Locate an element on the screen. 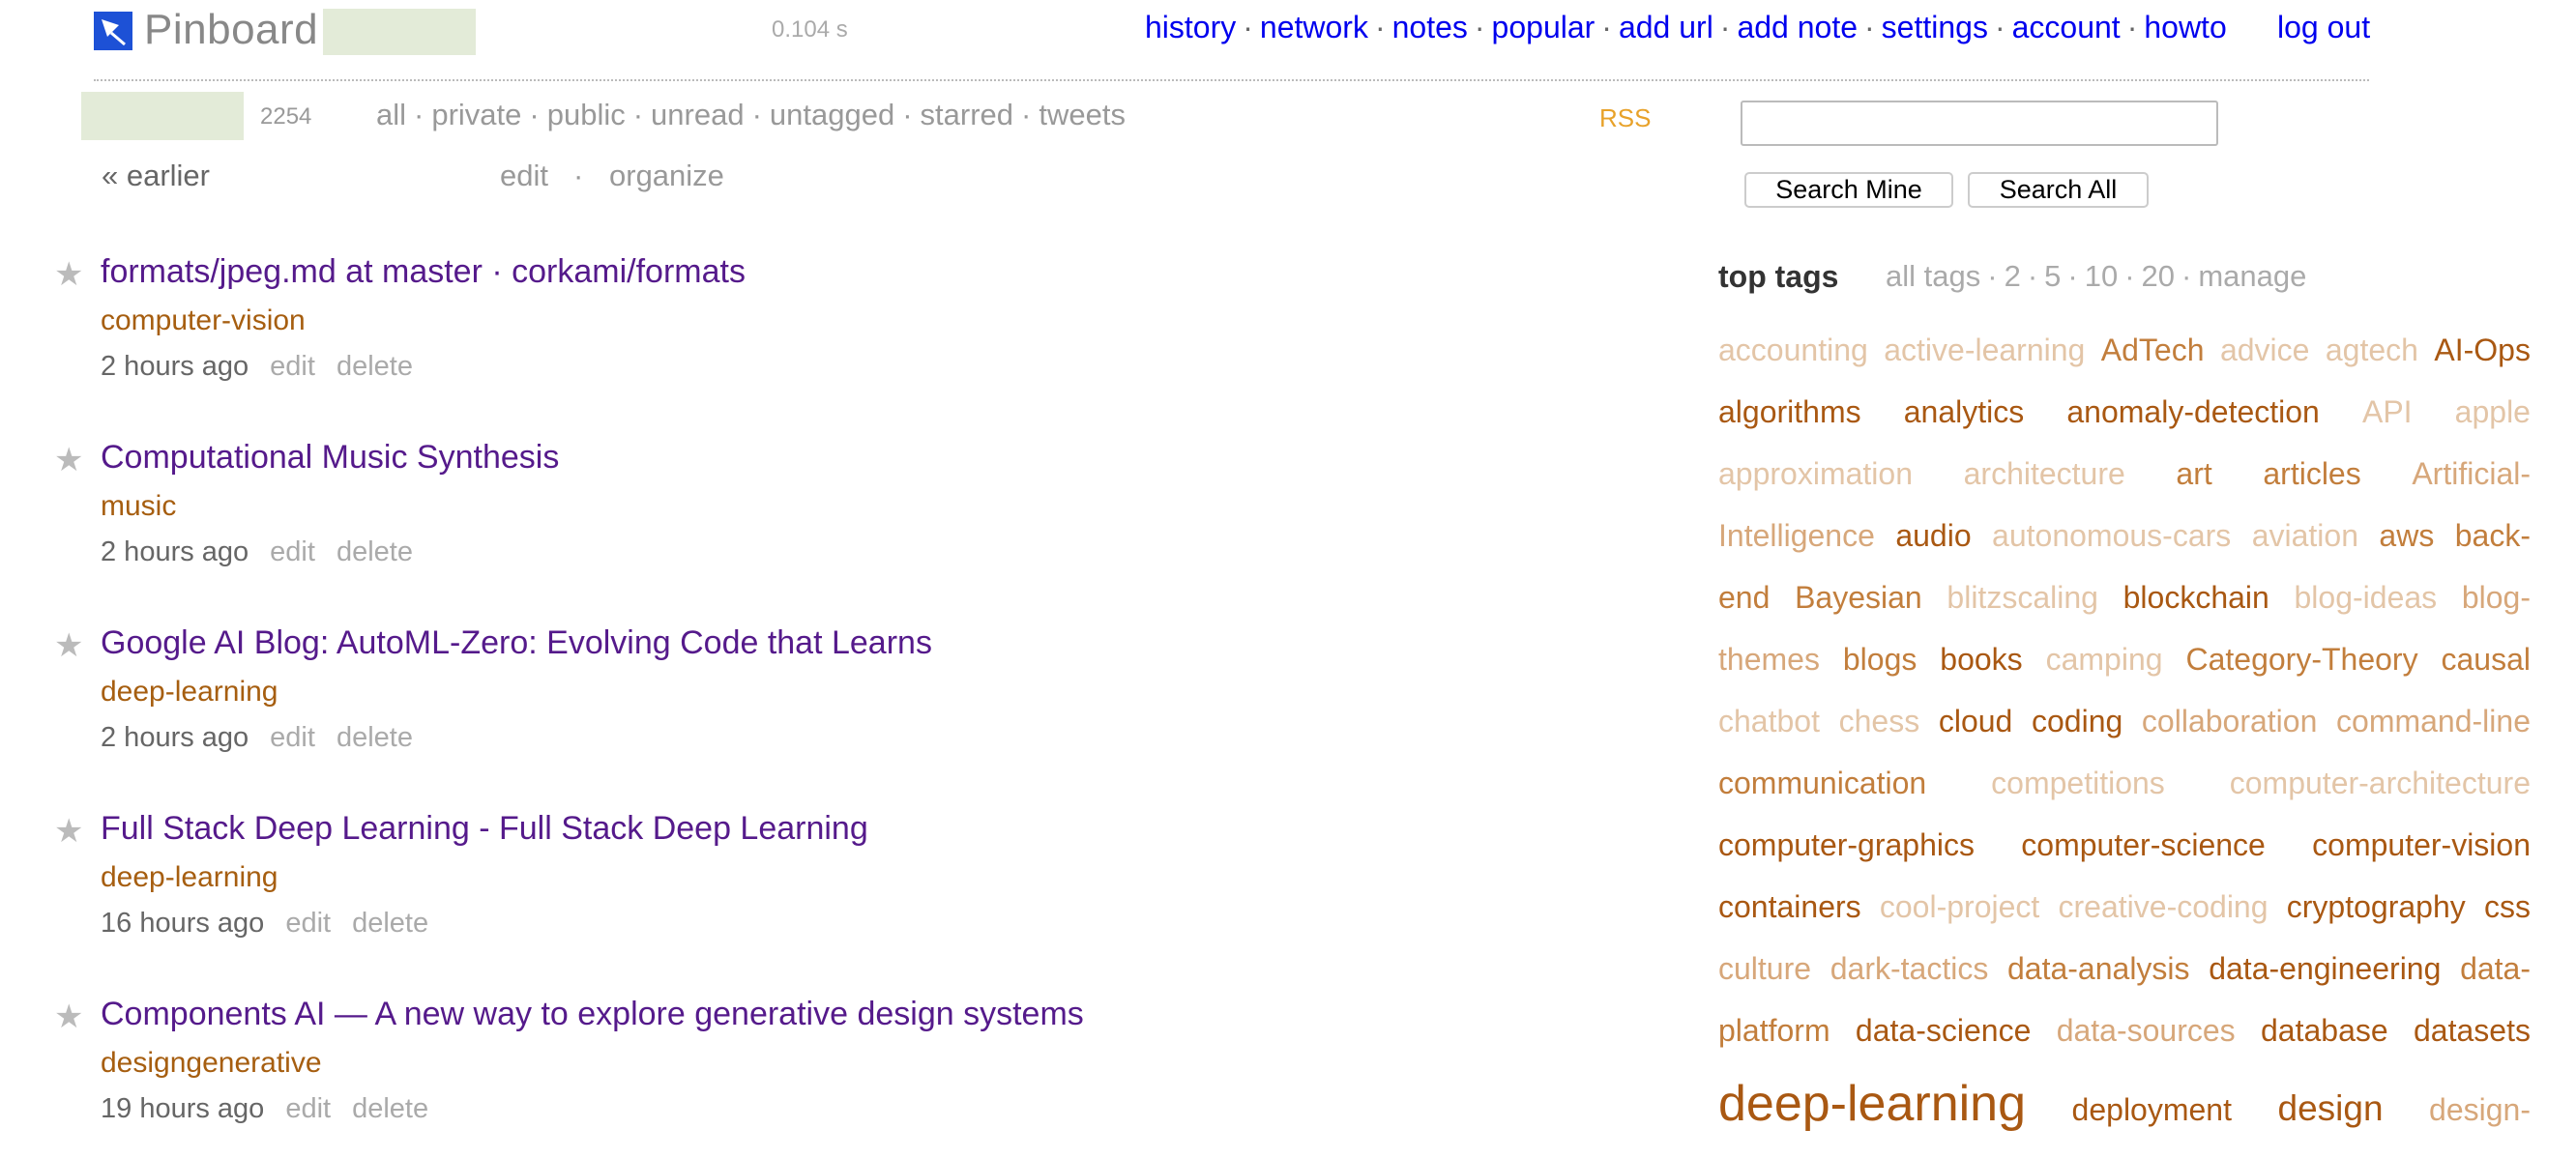  tag-link: data-engineering is located at coordinates (2325, 969).